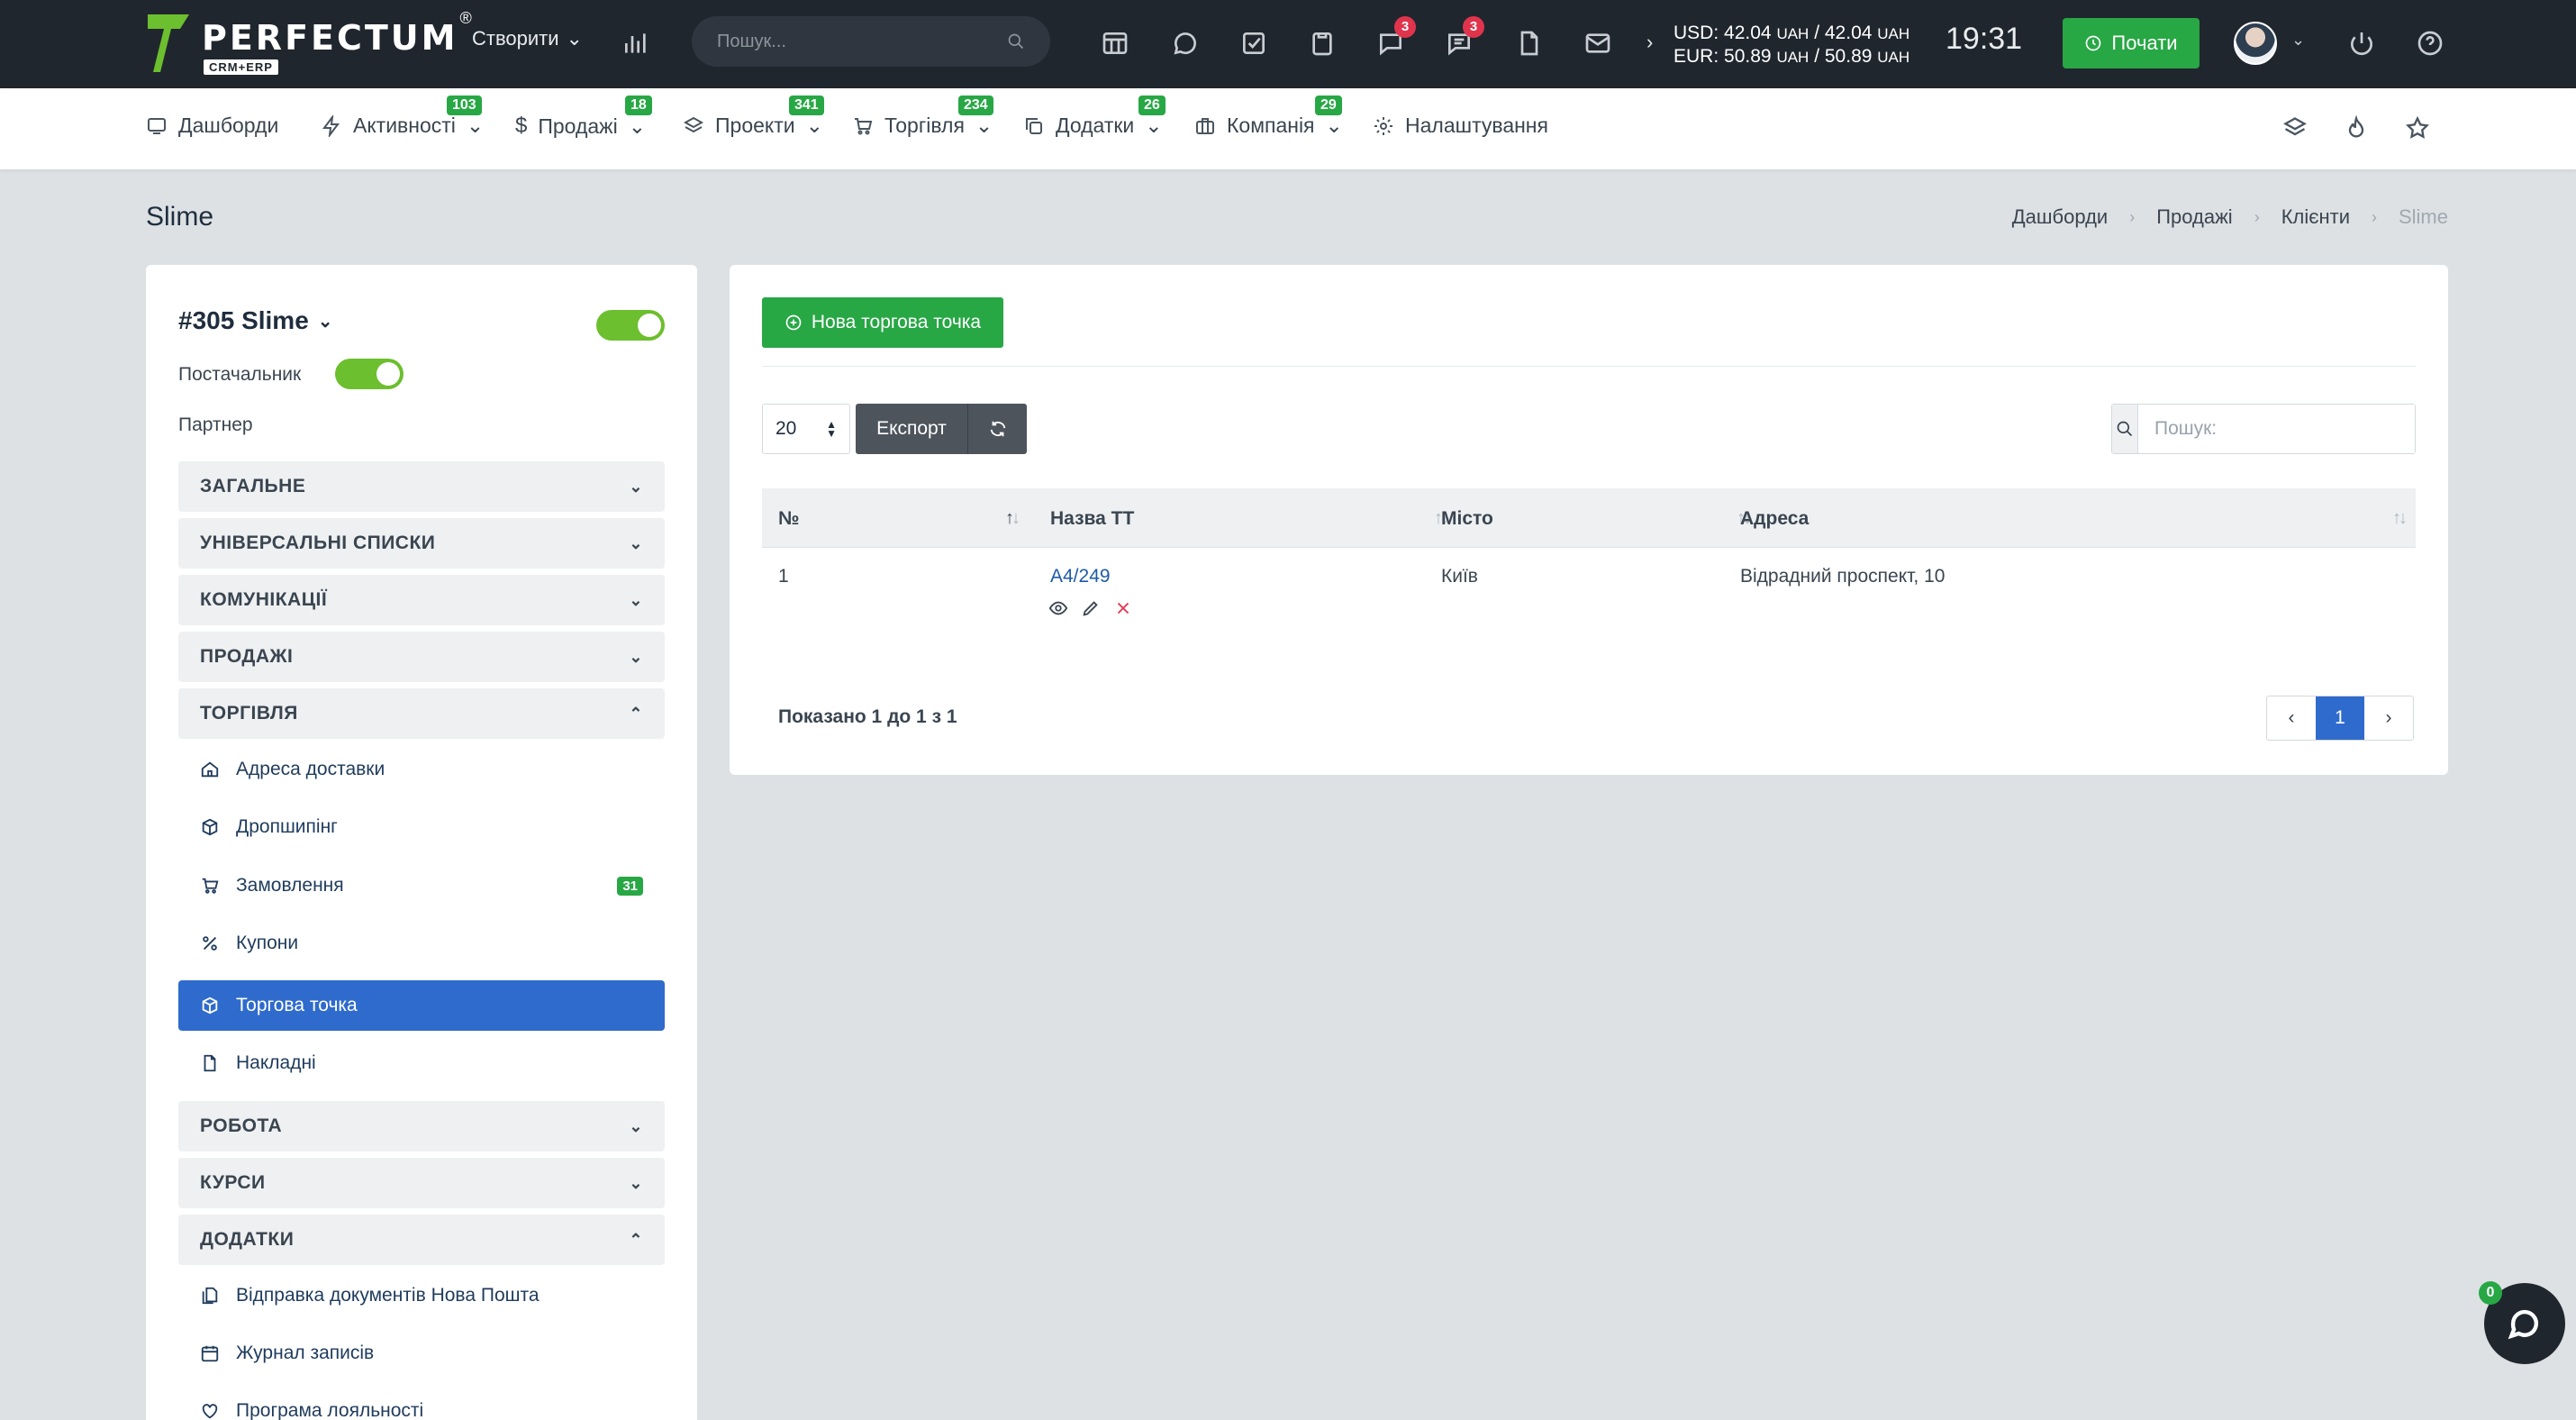 The height and width of the screenshot is (1420, 2576). I want to click on start-button: Почати, so click(2131, 43).